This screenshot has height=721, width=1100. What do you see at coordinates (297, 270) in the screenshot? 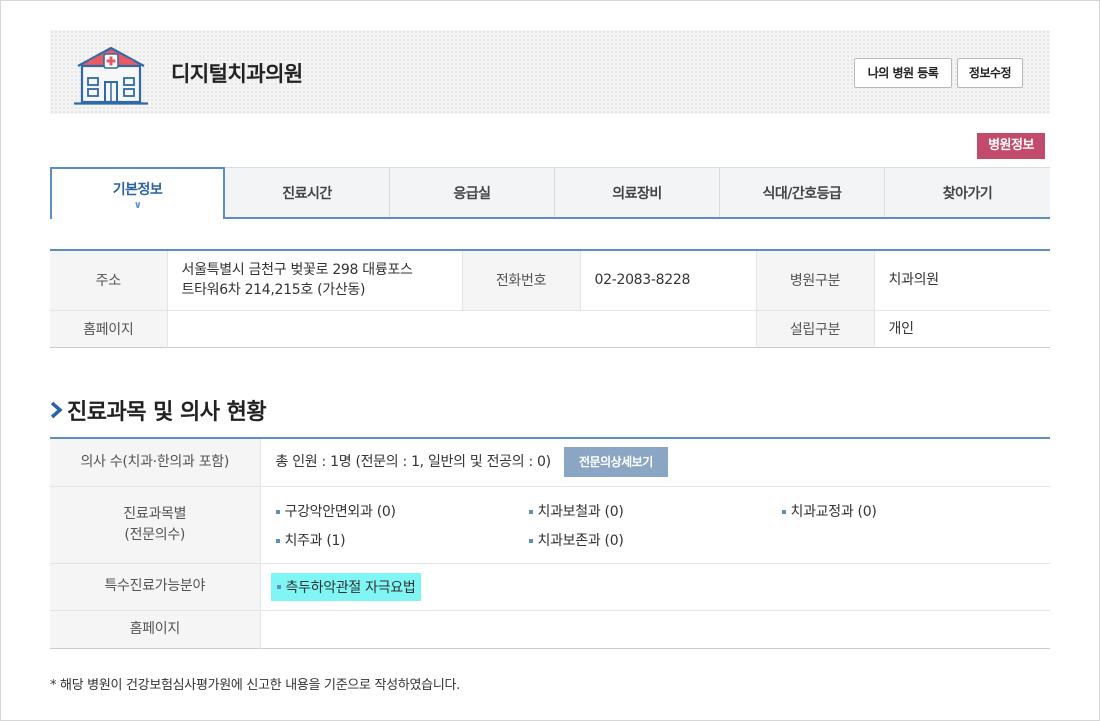
I see `address-line-1: 서울특별시 금천구 벚꽃로 298 대륭포스` at bounding box center [297, 270].